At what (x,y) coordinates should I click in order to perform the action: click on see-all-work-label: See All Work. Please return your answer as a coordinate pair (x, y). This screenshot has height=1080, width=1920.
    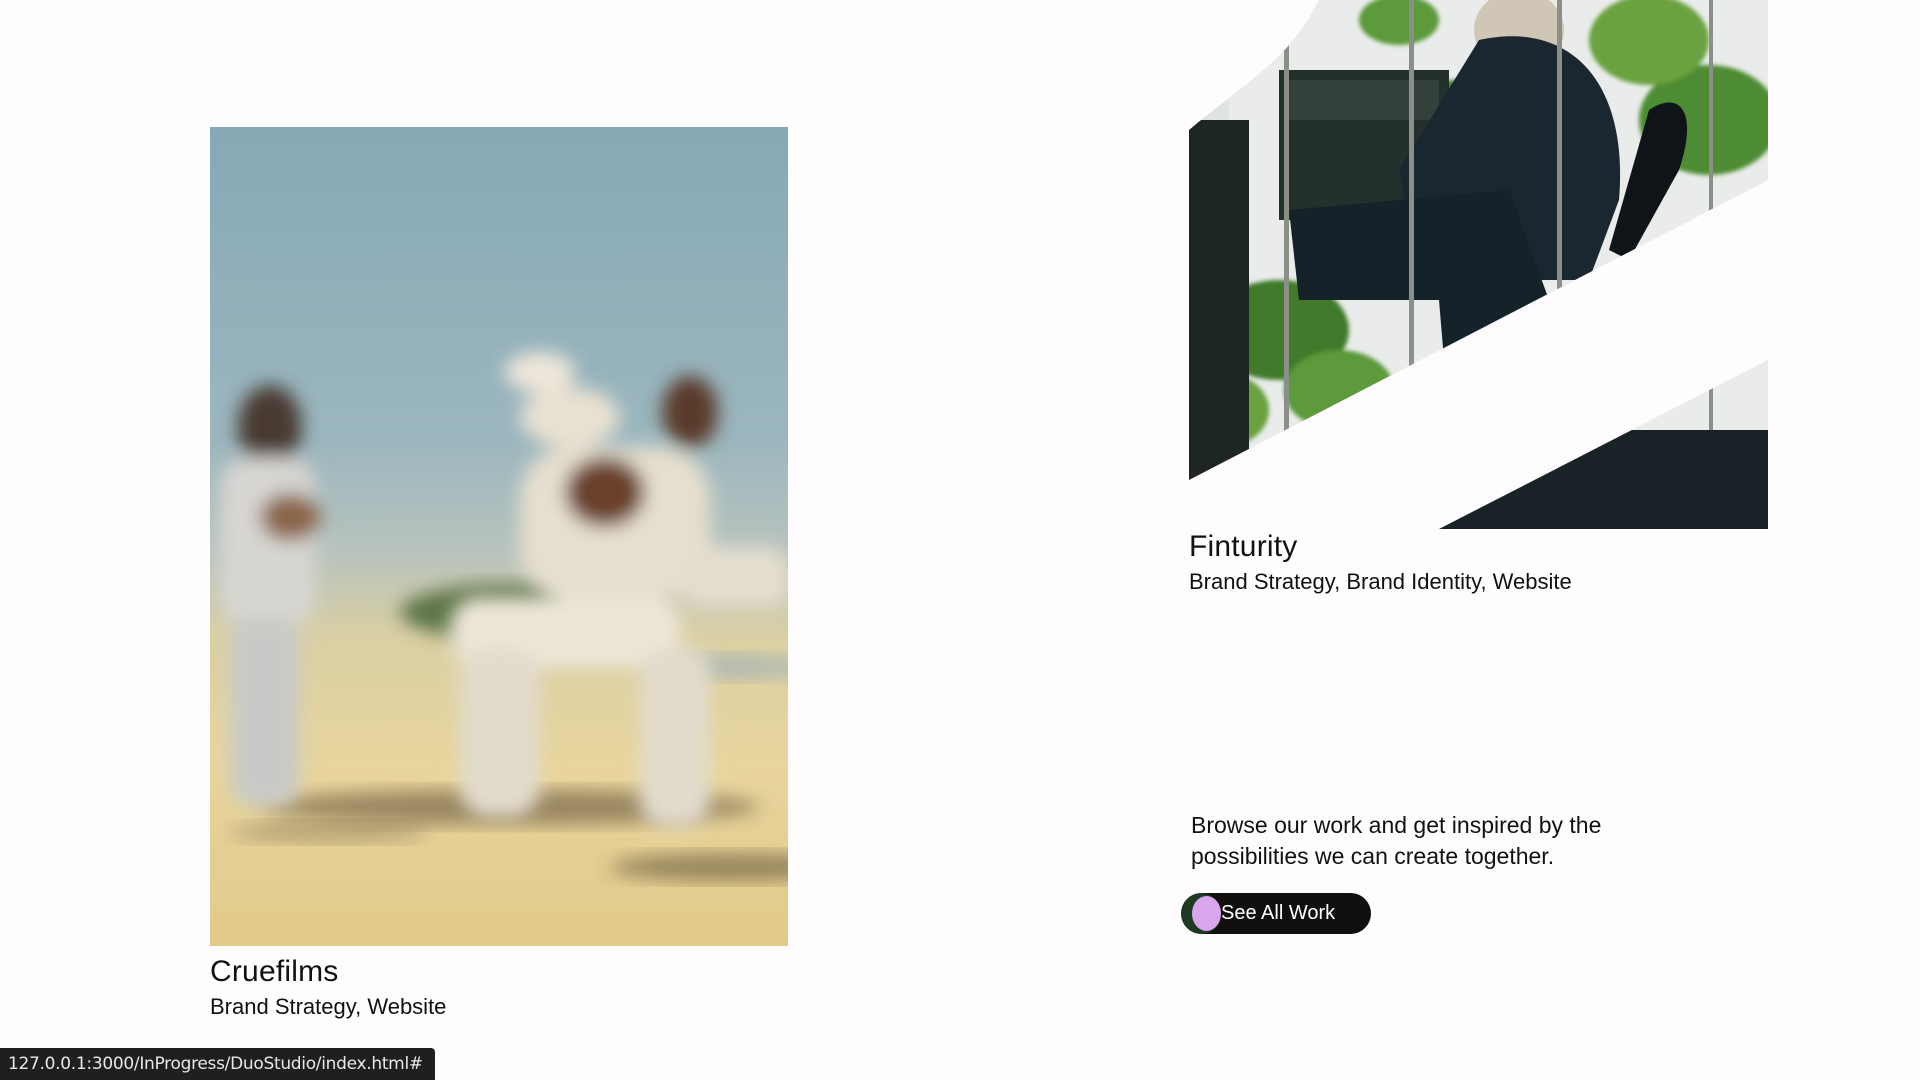
    Looking at the image, I should click on (1278, 913).